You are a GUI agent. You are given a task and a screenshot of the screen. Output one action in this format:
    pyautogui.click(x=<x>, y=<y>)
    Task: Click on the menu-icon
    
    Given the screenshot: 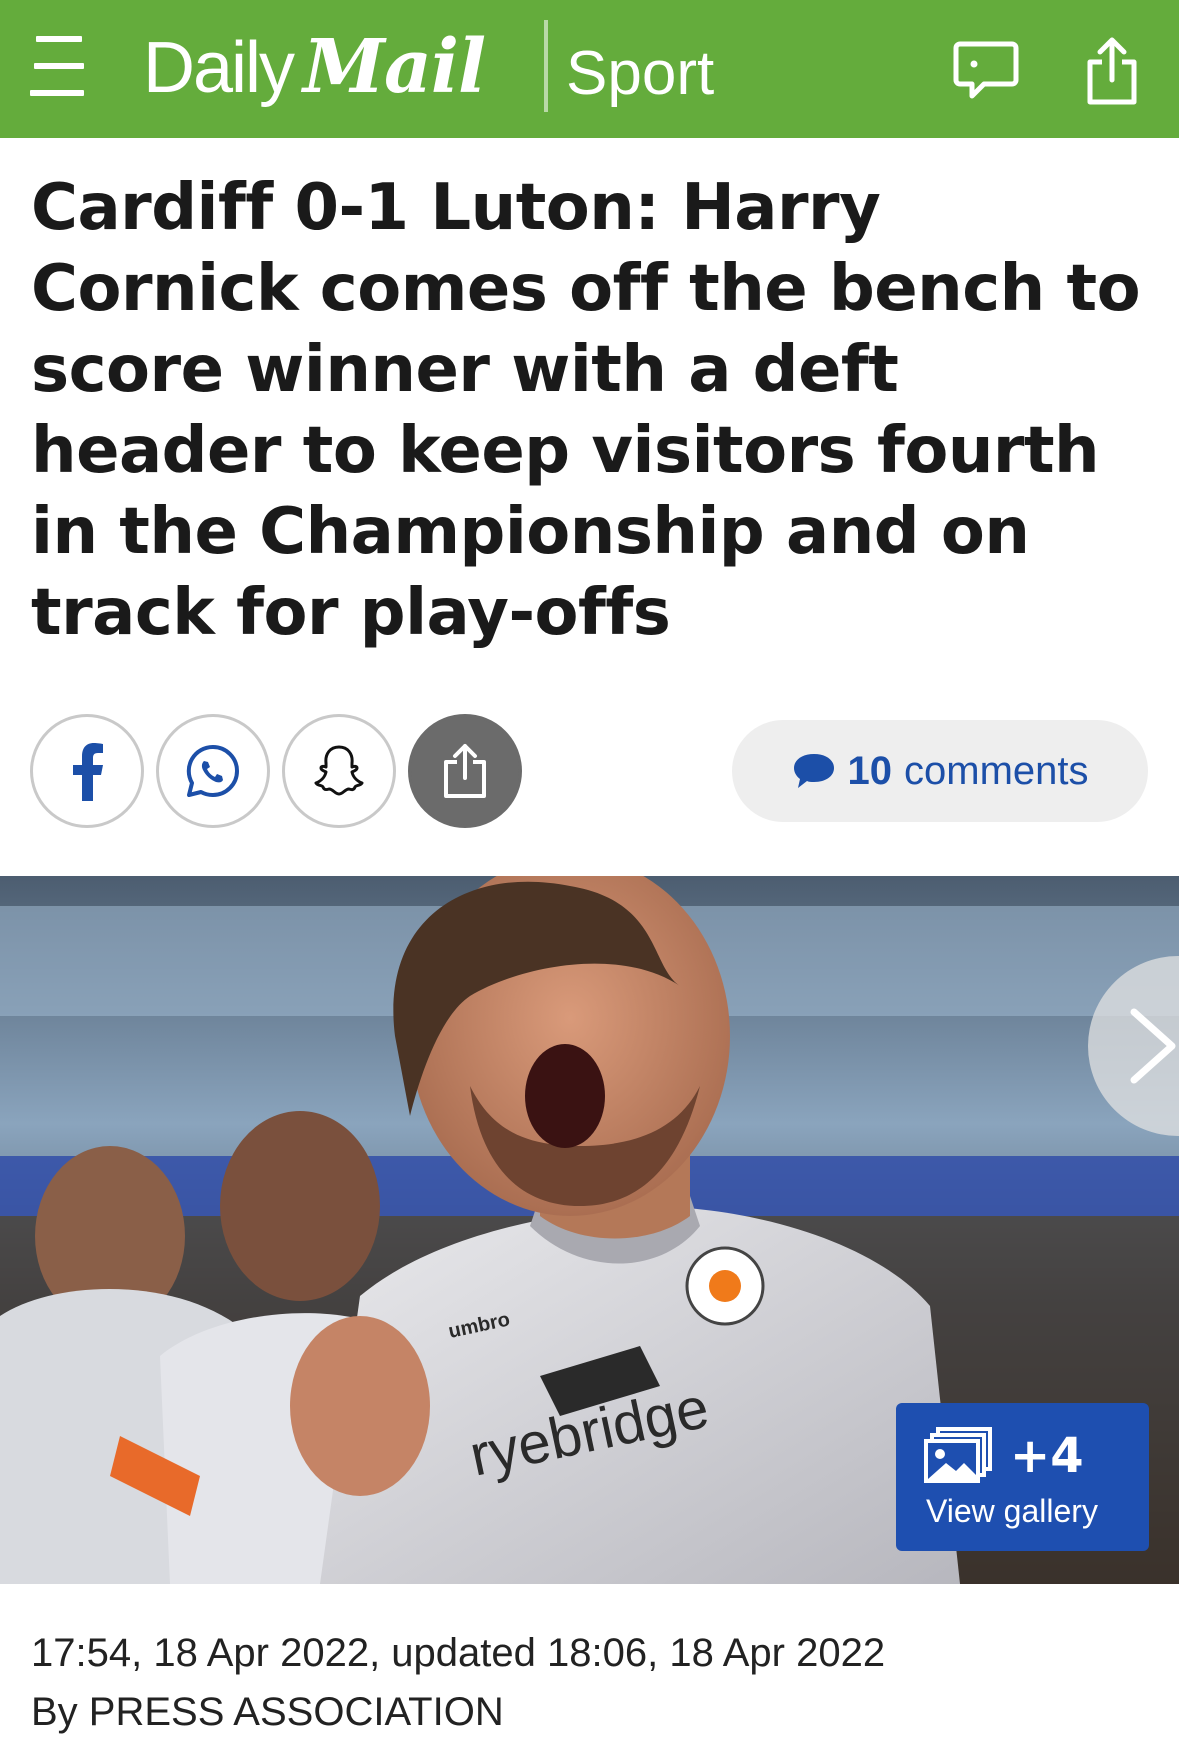 What is the action you would take?
    pyautogui.click(x=59, y=66)
    